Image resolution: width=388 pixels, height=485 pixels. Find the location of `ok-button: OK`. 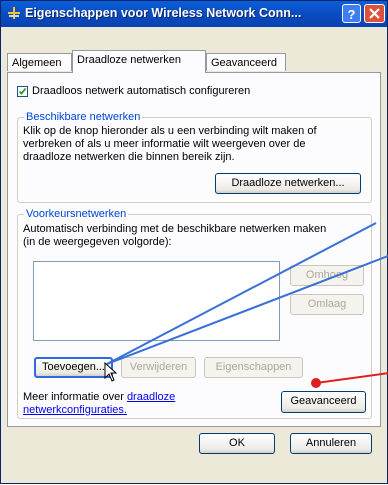

ok-button: OK is located at coordinates (237, 443).